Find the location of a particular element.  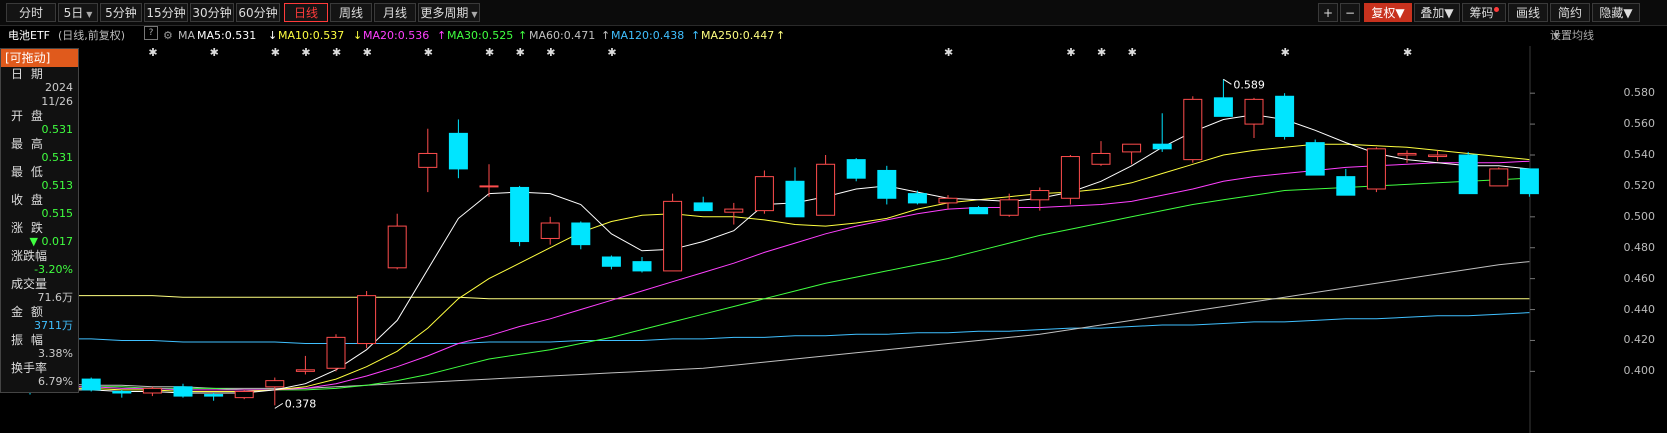

y-tick-label: 0.520 is located at coordinates (1639, 185).